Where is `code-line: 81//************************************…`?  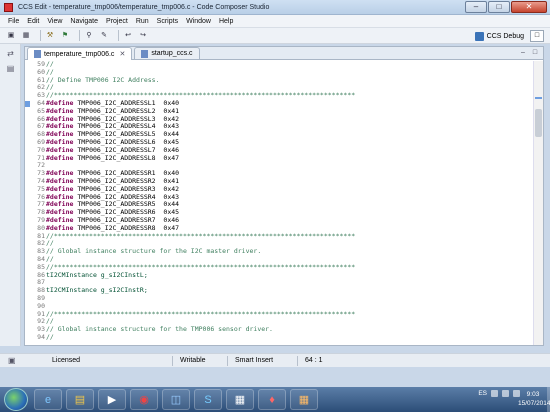 code-line: 81//************************************… is located at coordinates (279, 236).